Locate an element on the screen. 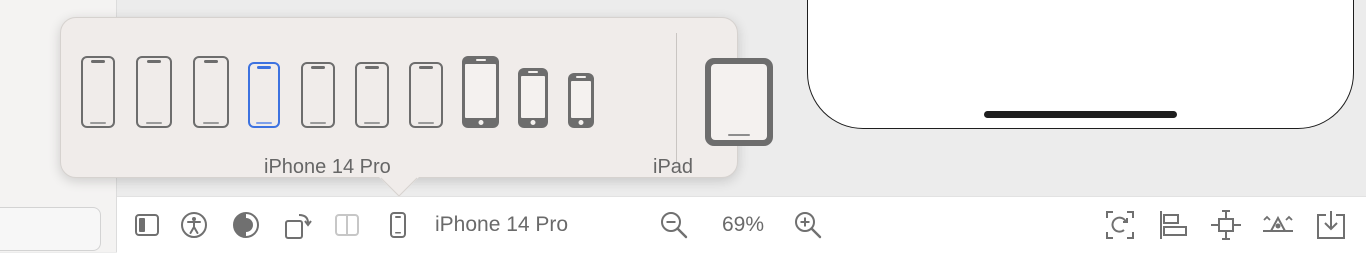  filter-field is located at coordinates (50, 229).